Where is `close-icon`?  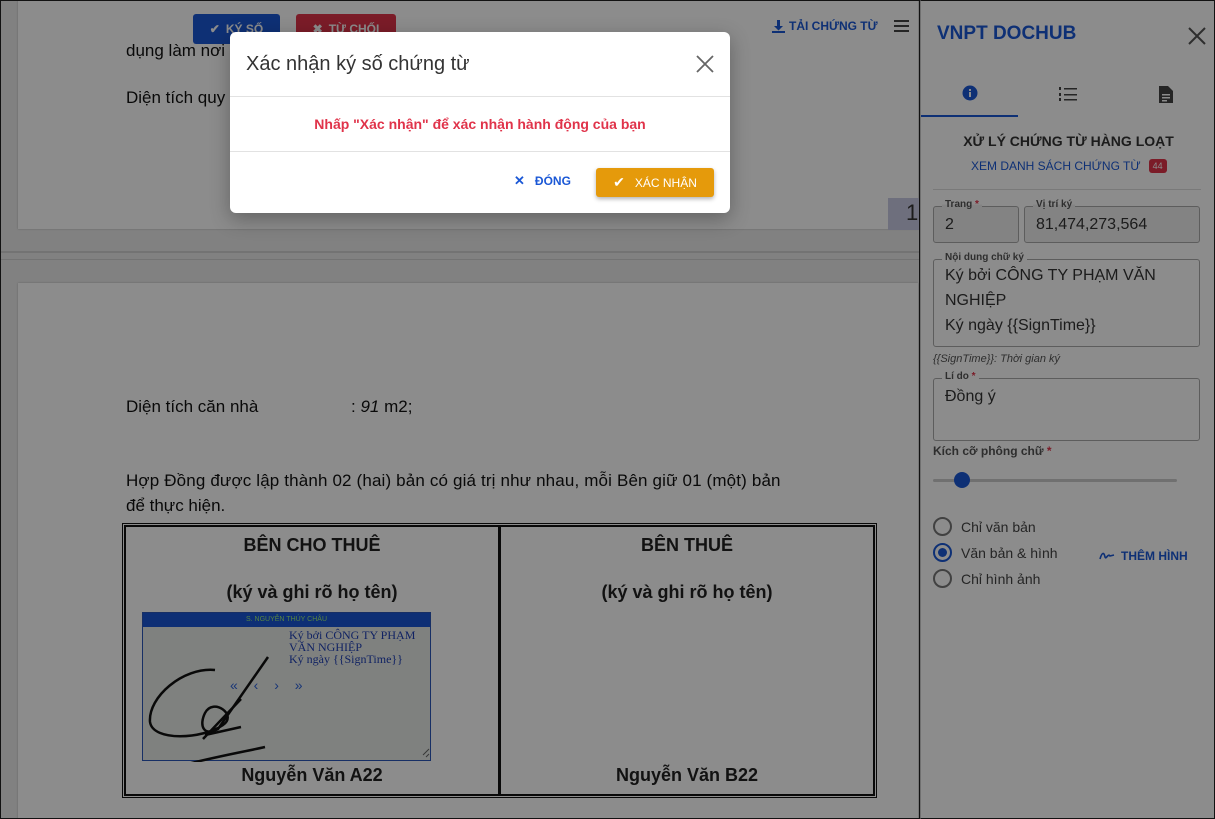 close-icon is located at coordinates (705, 64).